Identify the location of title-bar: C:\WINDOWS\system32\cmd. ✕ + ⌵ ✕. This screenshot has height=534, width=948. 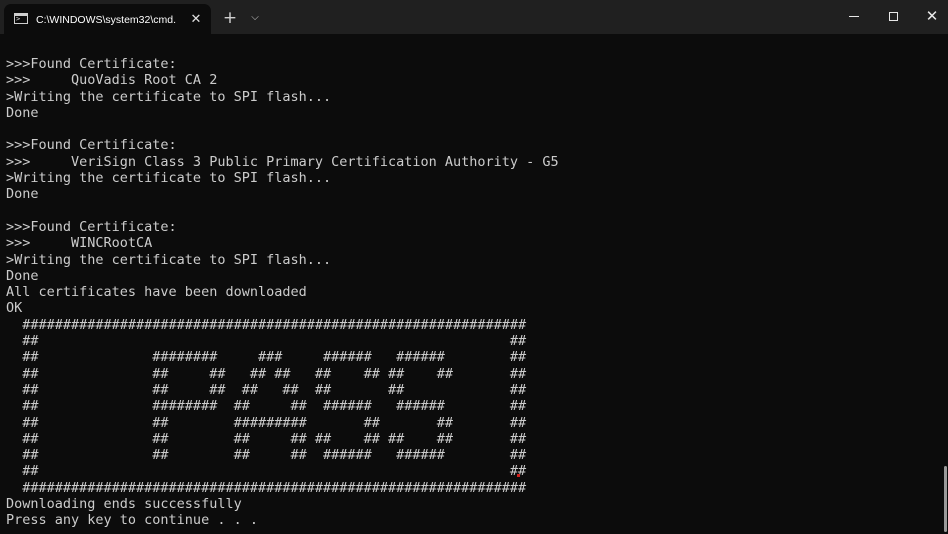
(474, 17).